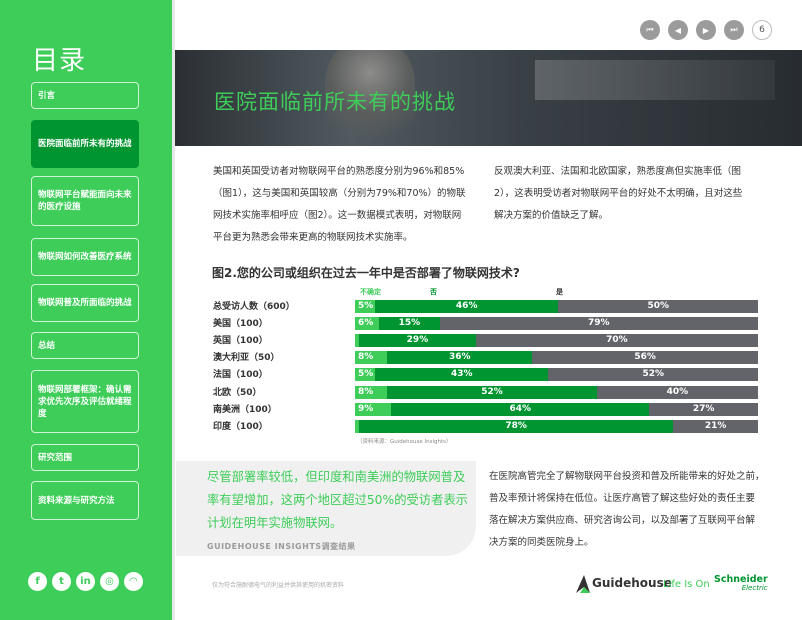 The image size is (802, 620). I want to click on toc-item: 物联网普及所面临的挑战, so click(85, 303).